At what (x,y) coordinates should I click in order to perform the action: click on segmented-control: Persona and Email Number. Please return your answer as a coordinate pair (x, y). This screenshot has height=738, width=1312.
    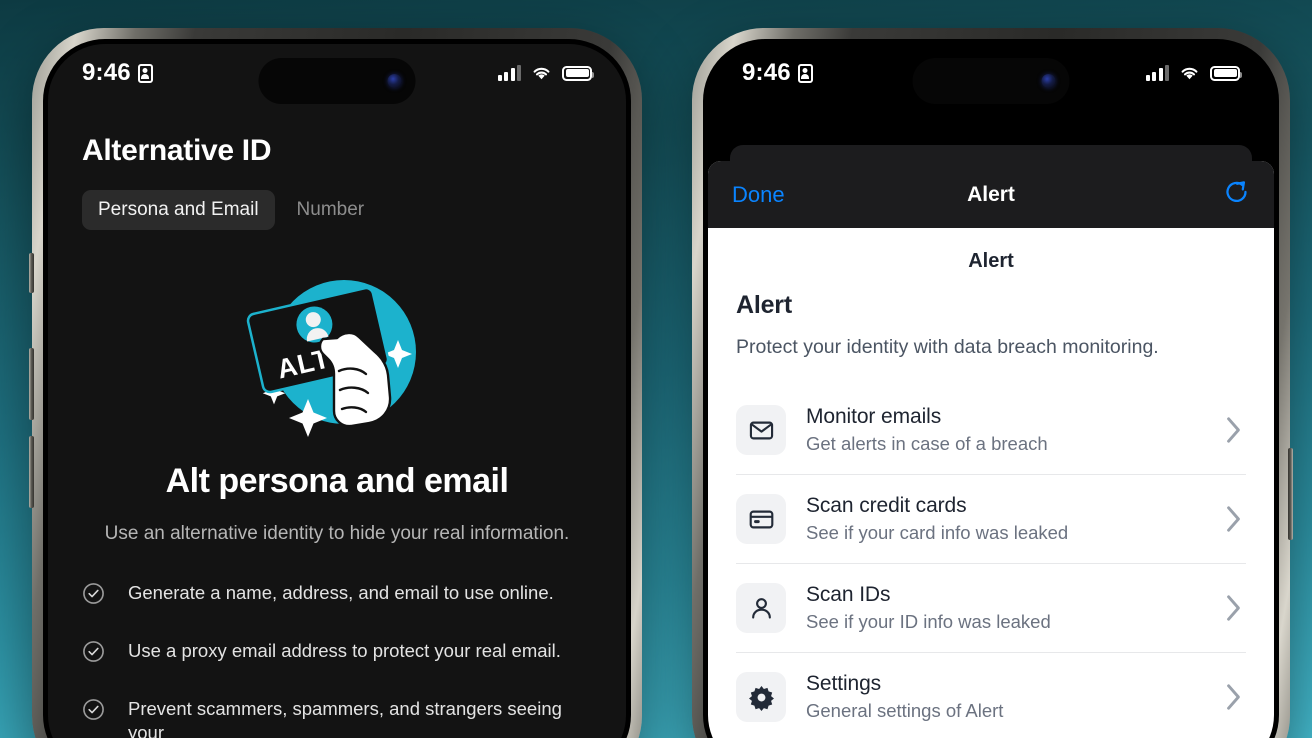
    Looking at the image, I should click on (337, 210).